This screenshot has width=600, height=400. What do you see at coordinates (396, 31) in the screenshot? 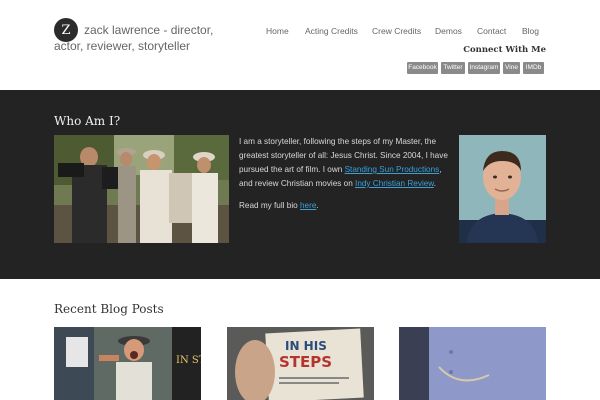
I see `nav-crew-credits: Crew Credits` at bounding box center [396, 31].